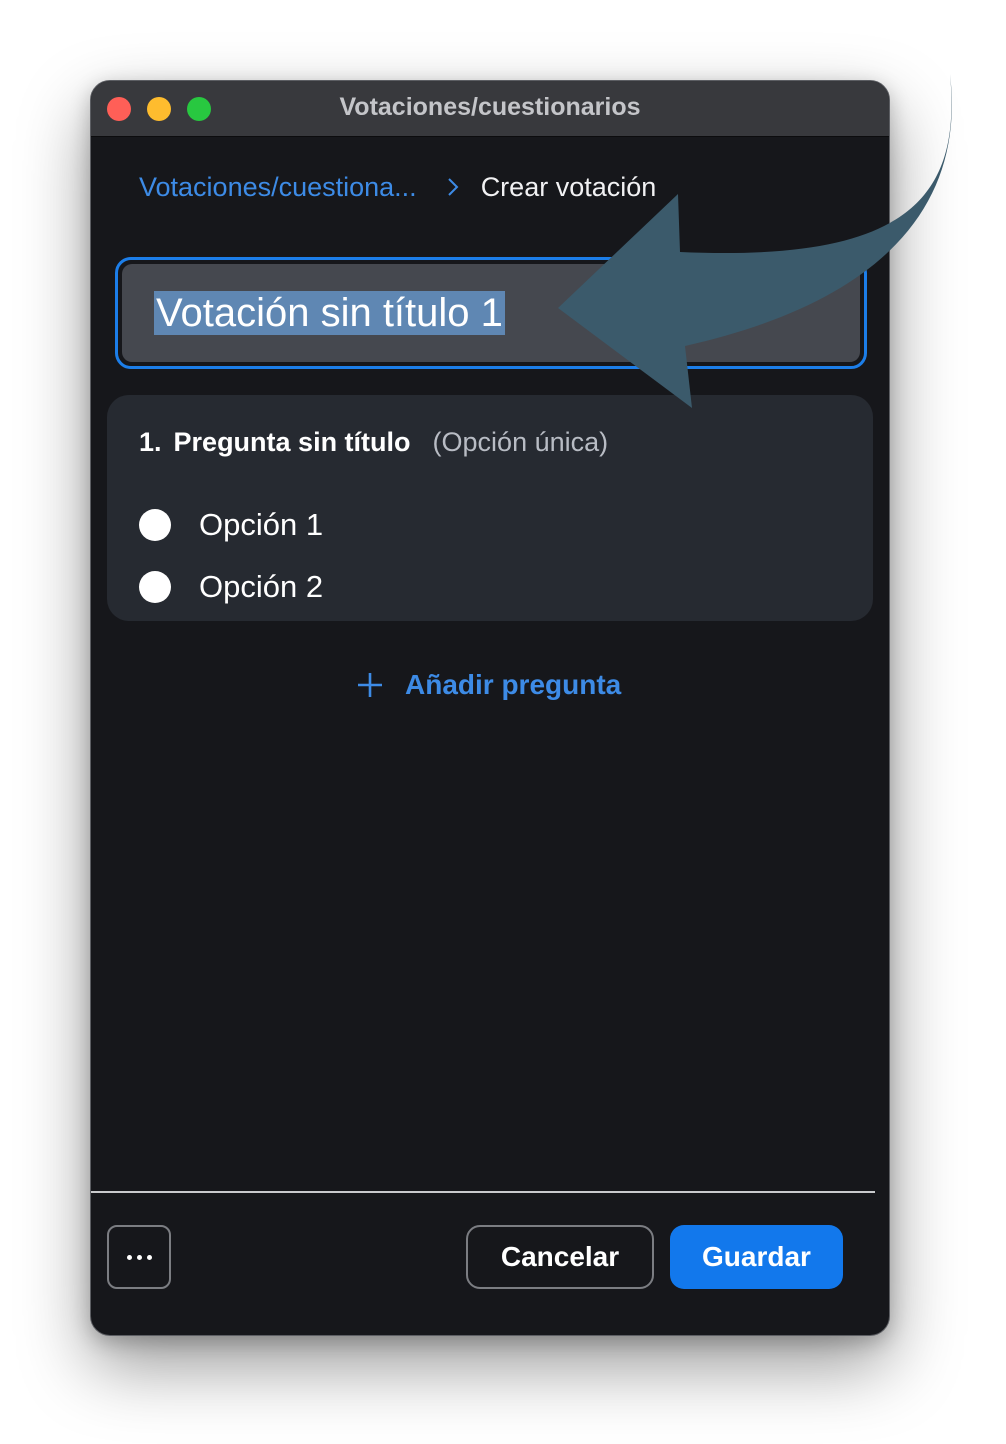 This screenshot has height=1444, width=1006. What do you see at coordinates (329, 313) in the screenshot?
I see `poll-title-selected-text: Votación sin título 1` at bounding box center [329, 313].